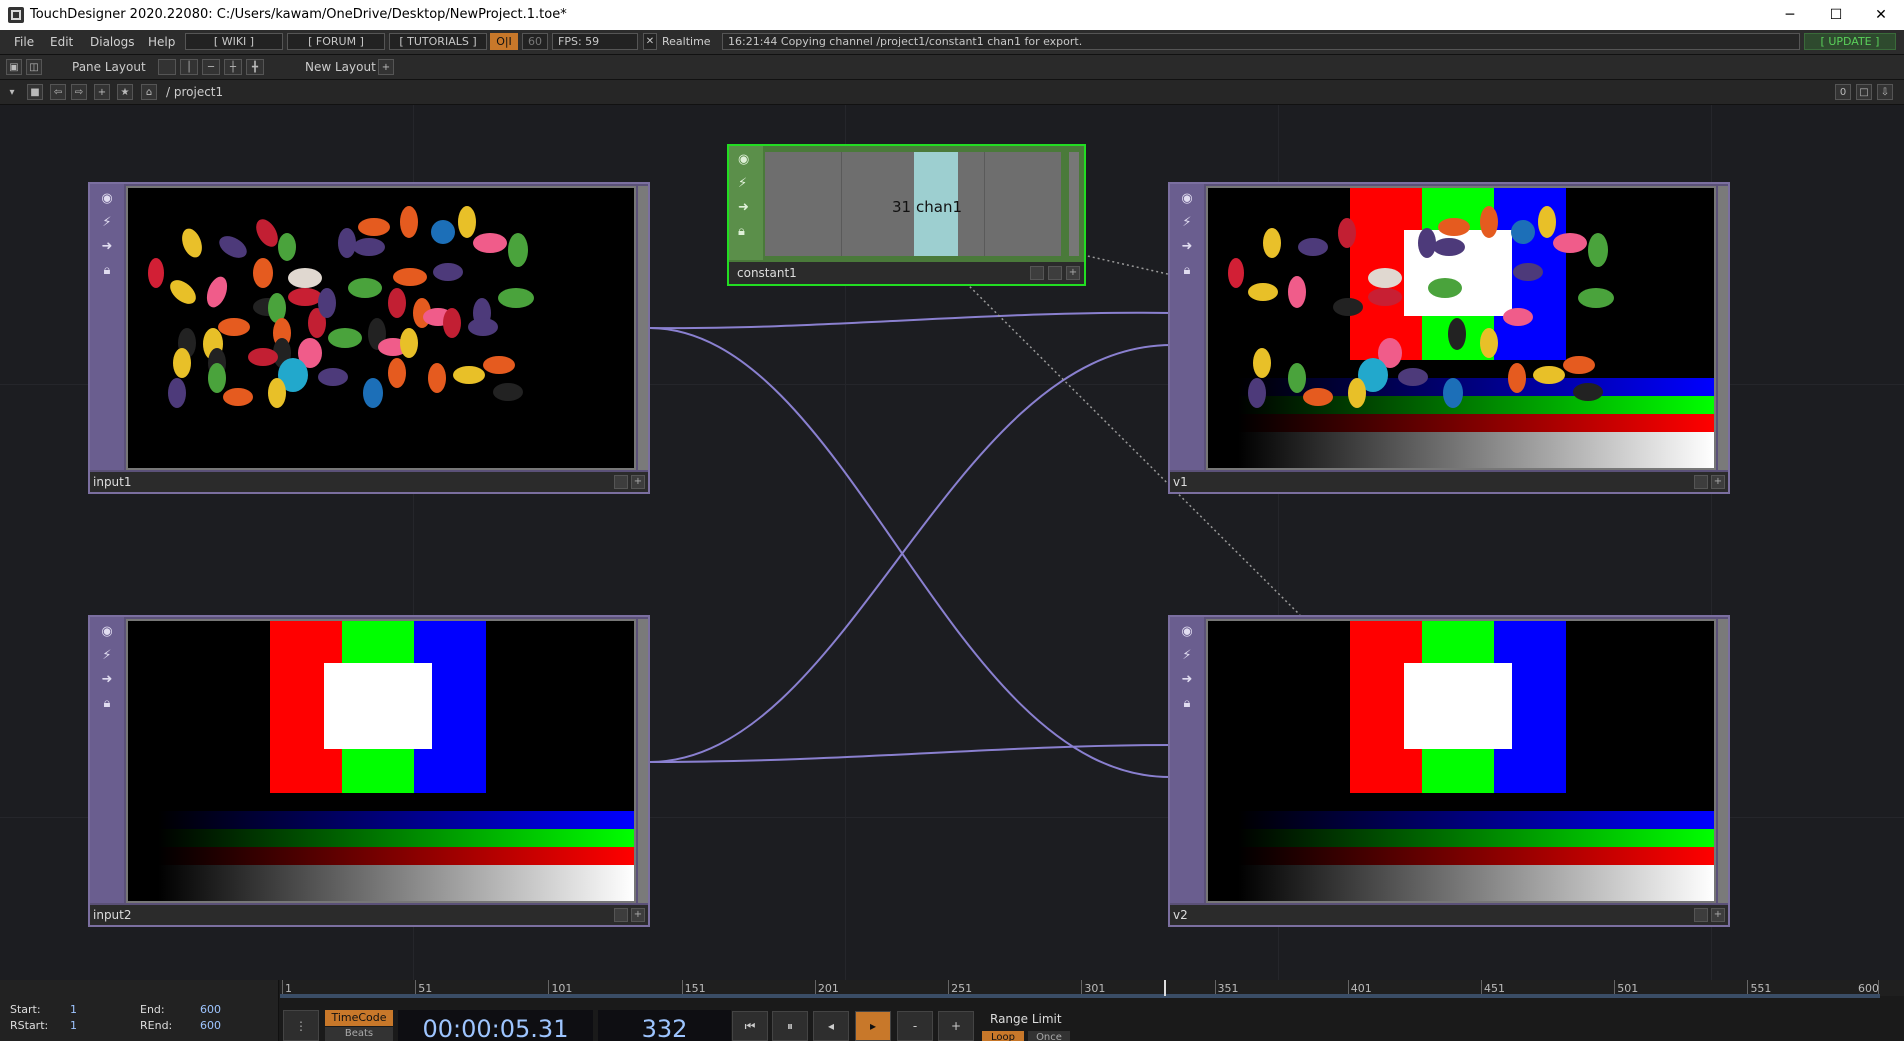  Describe the element at coordinates (1049, 1036) in the screenshot. I see `once-toggle: Once` at that location.